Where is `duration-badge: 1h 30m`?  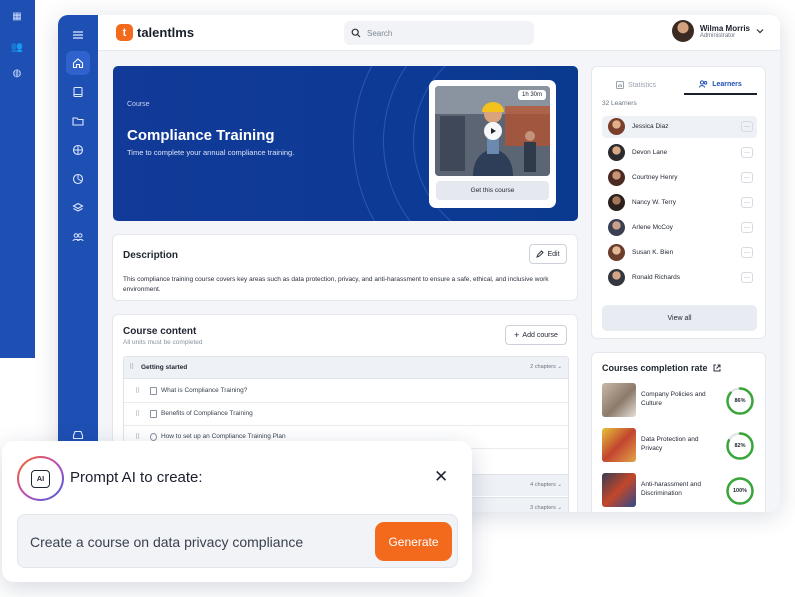
duration-badge: 1h 30m is located at coordinates (531, 95).